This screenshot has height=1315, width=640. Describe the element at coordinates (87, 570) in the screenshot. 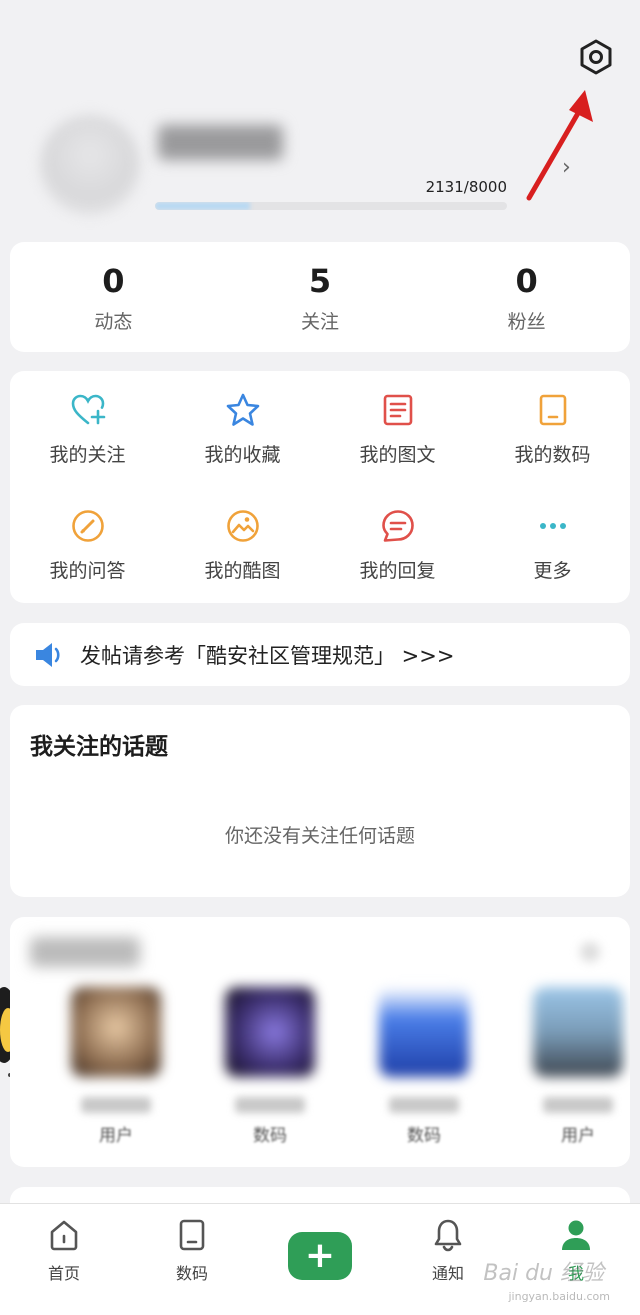

I see `shortcut-label: 我的问答` at that location.